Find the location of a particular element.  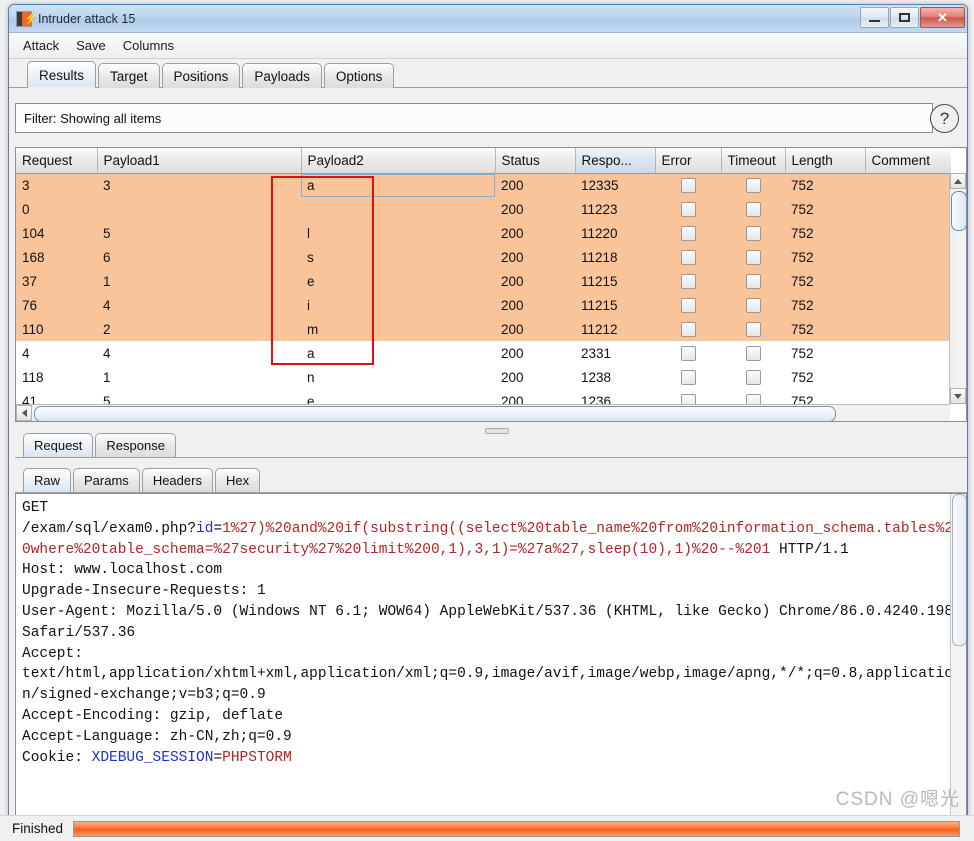

tab-response: Response is located at coordinates (135, 445).